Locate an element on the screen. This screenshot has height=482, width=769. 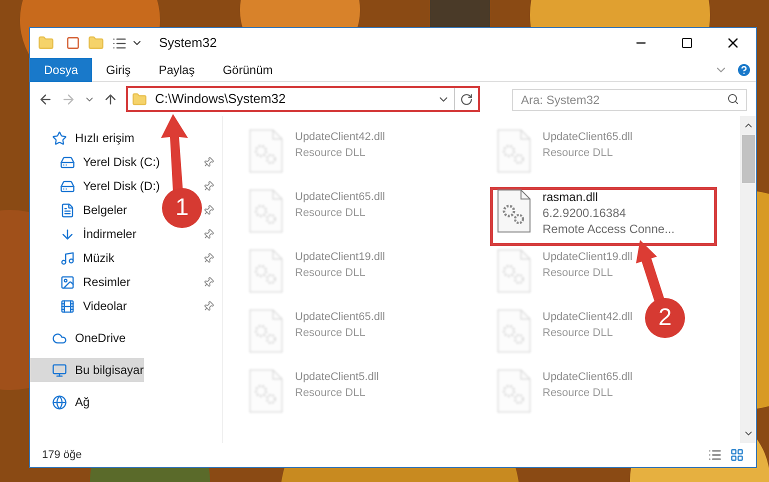
folder-icon is located at coordinates (139, 99).